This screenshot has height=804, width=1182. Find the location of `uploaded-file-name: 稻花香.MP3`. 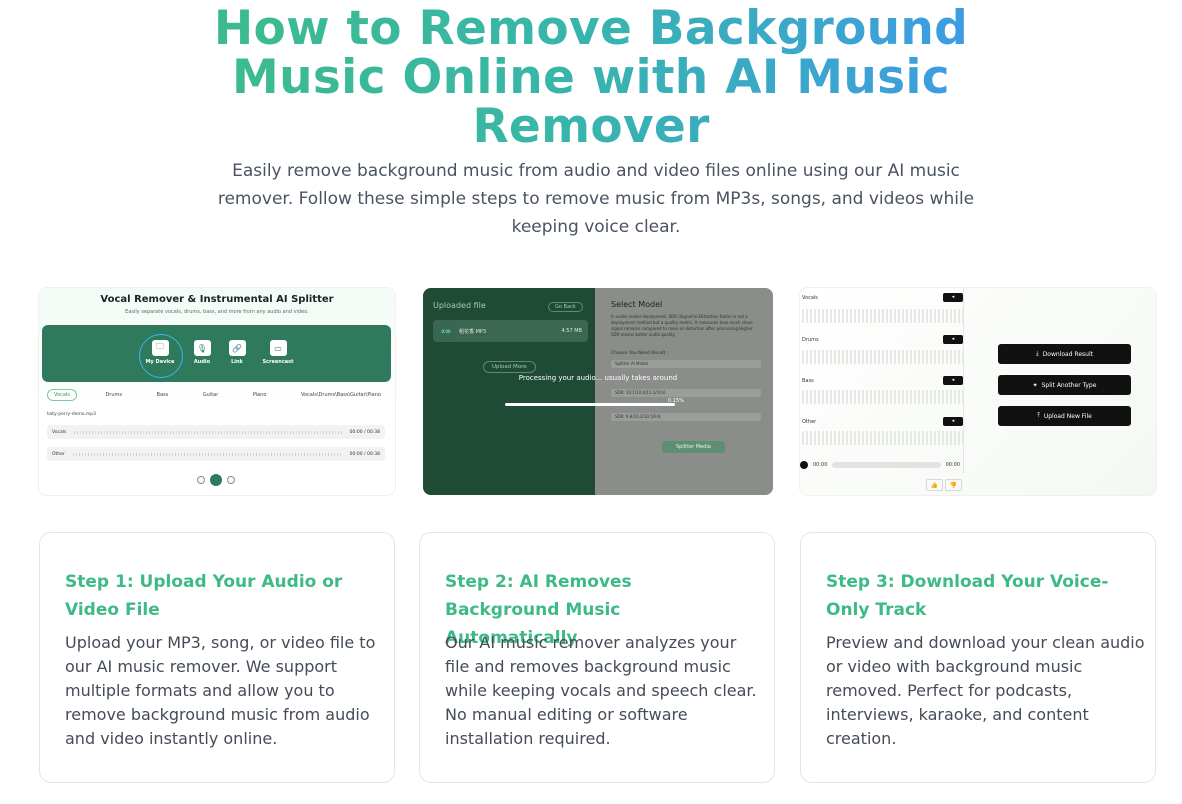

uploaded-file-name: 稻花香.MP3 is located at coordinates (473, 331).